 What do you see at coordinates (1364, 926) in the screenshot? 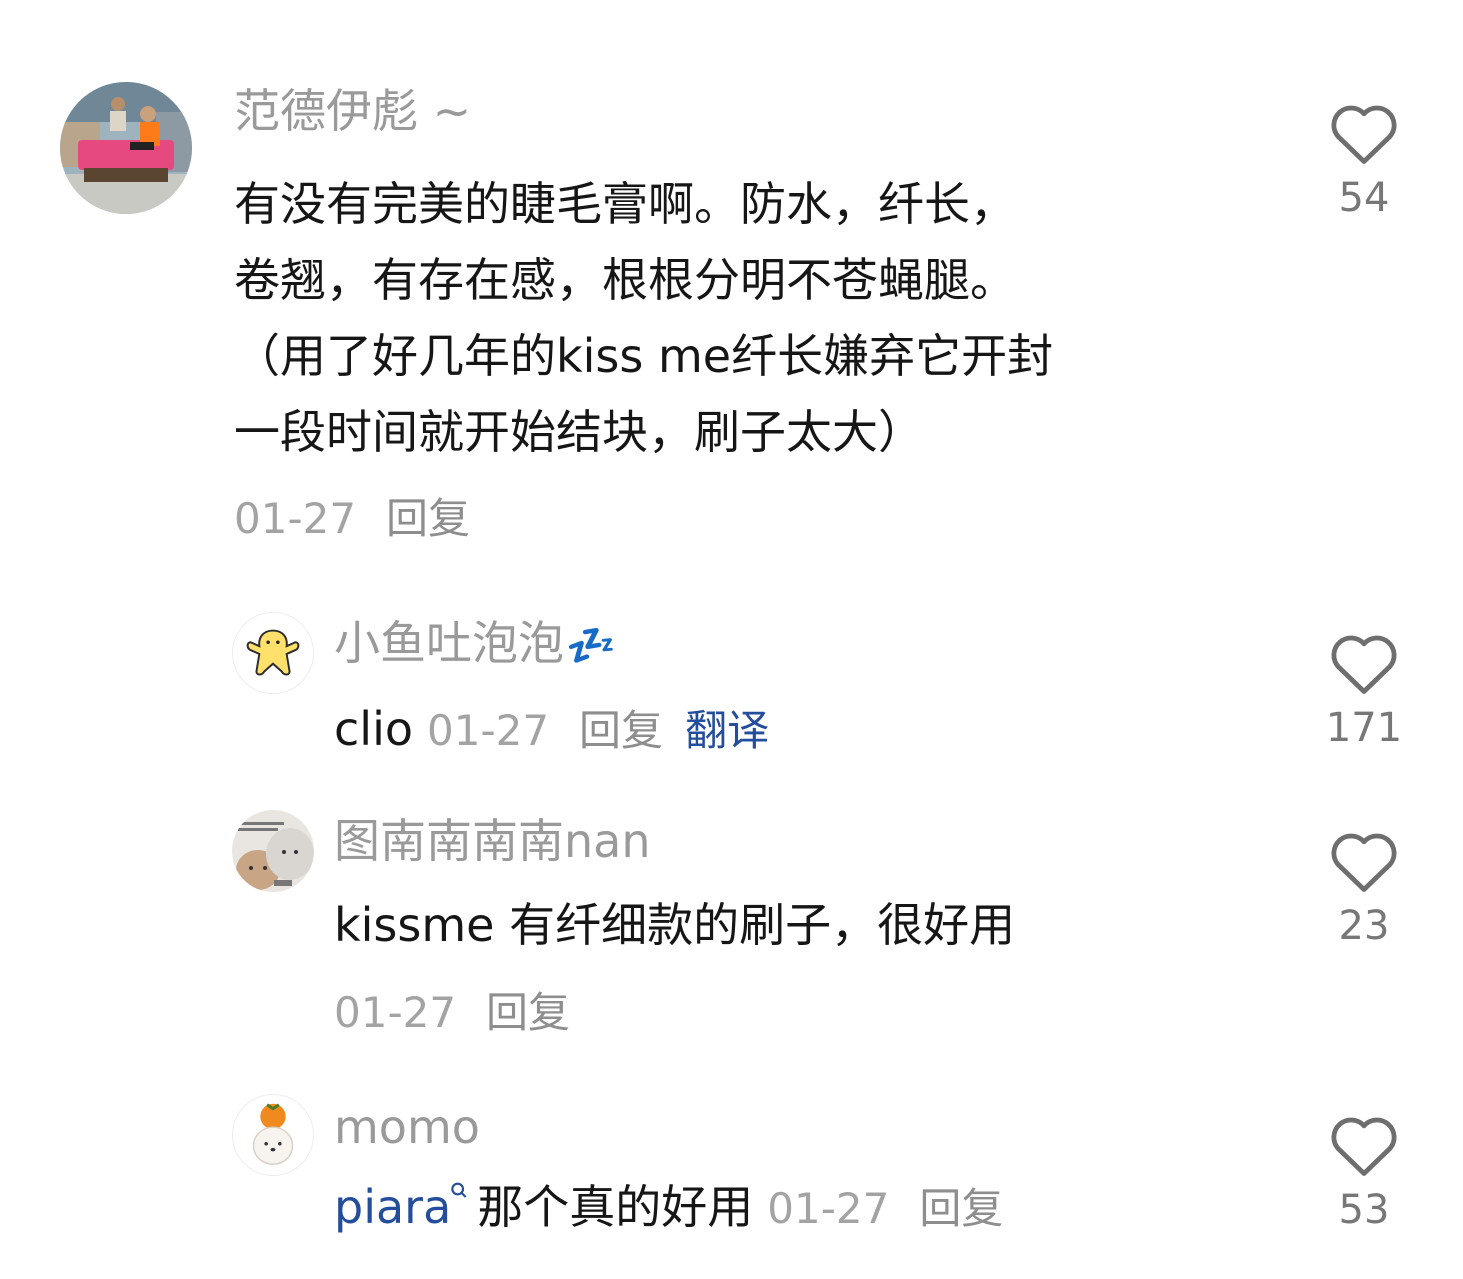
I see `like-count: 23` at bounding box center [1364, 926].